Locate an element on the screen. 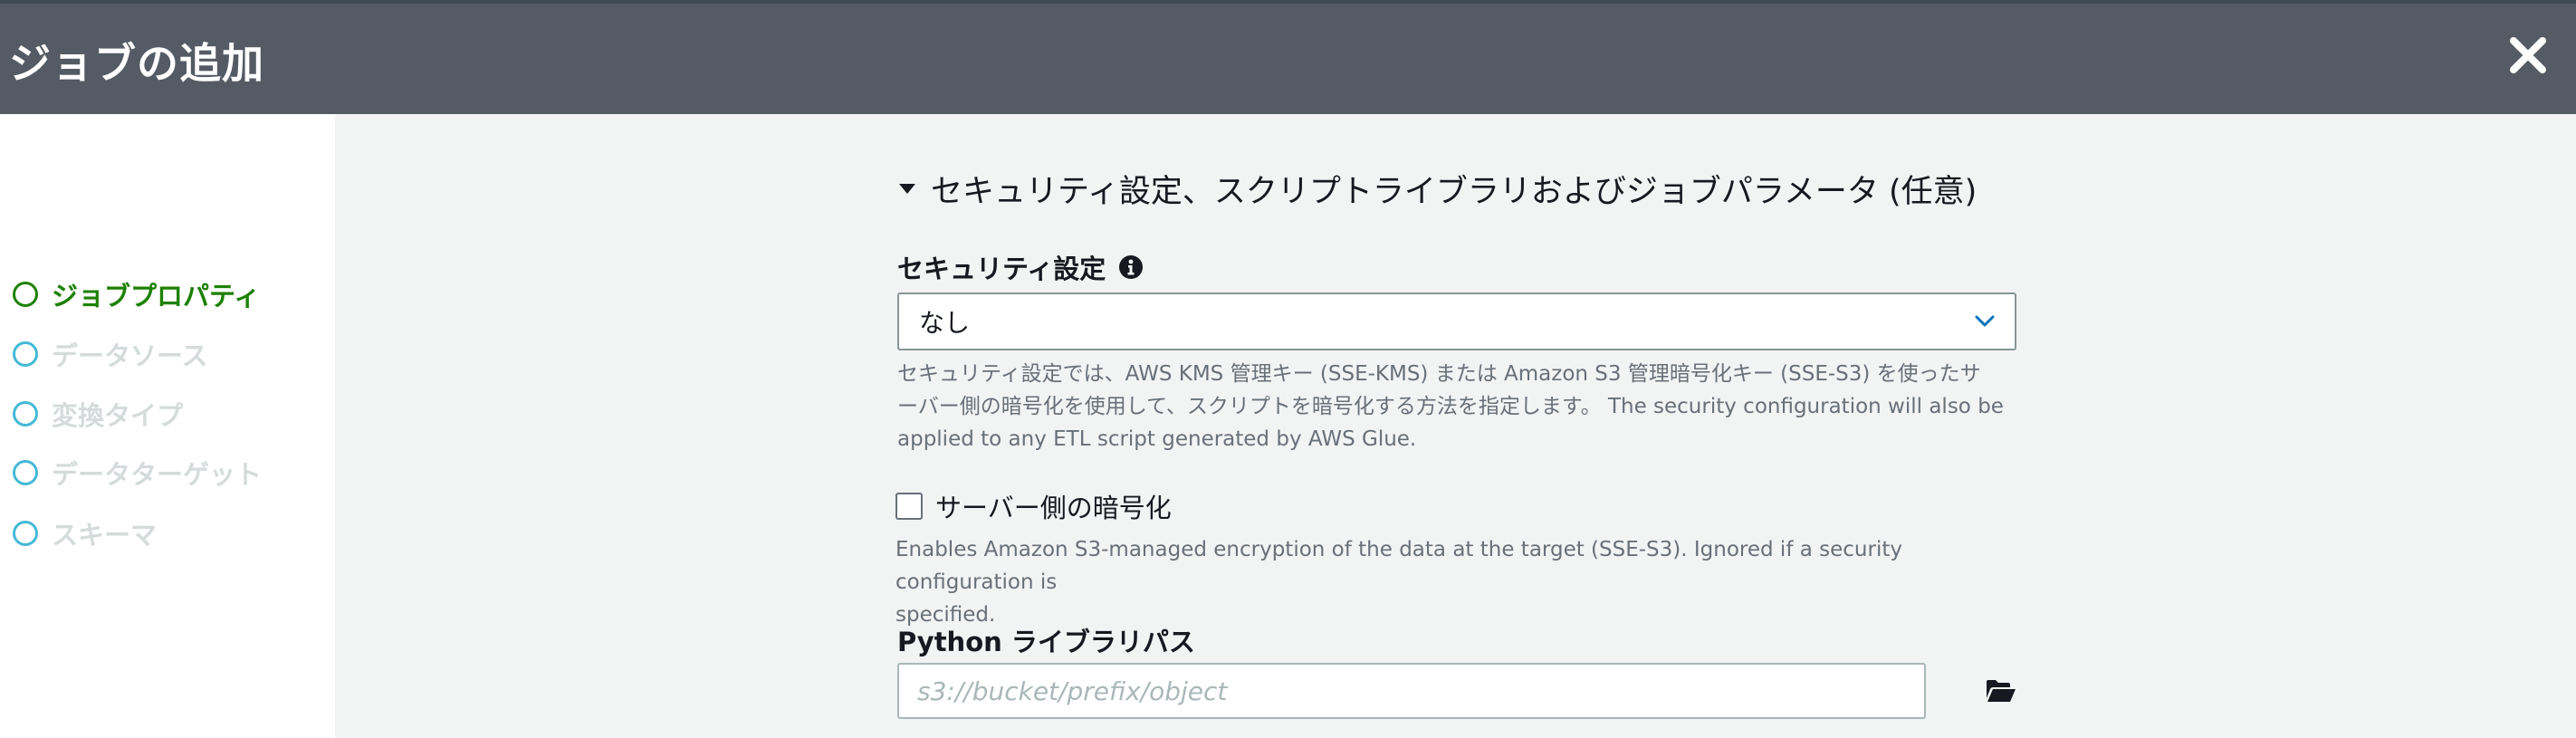 Image resolution: width=2576 pixels, height=738 pixels. browse-s3-button is located at coordinates (2001, 690).